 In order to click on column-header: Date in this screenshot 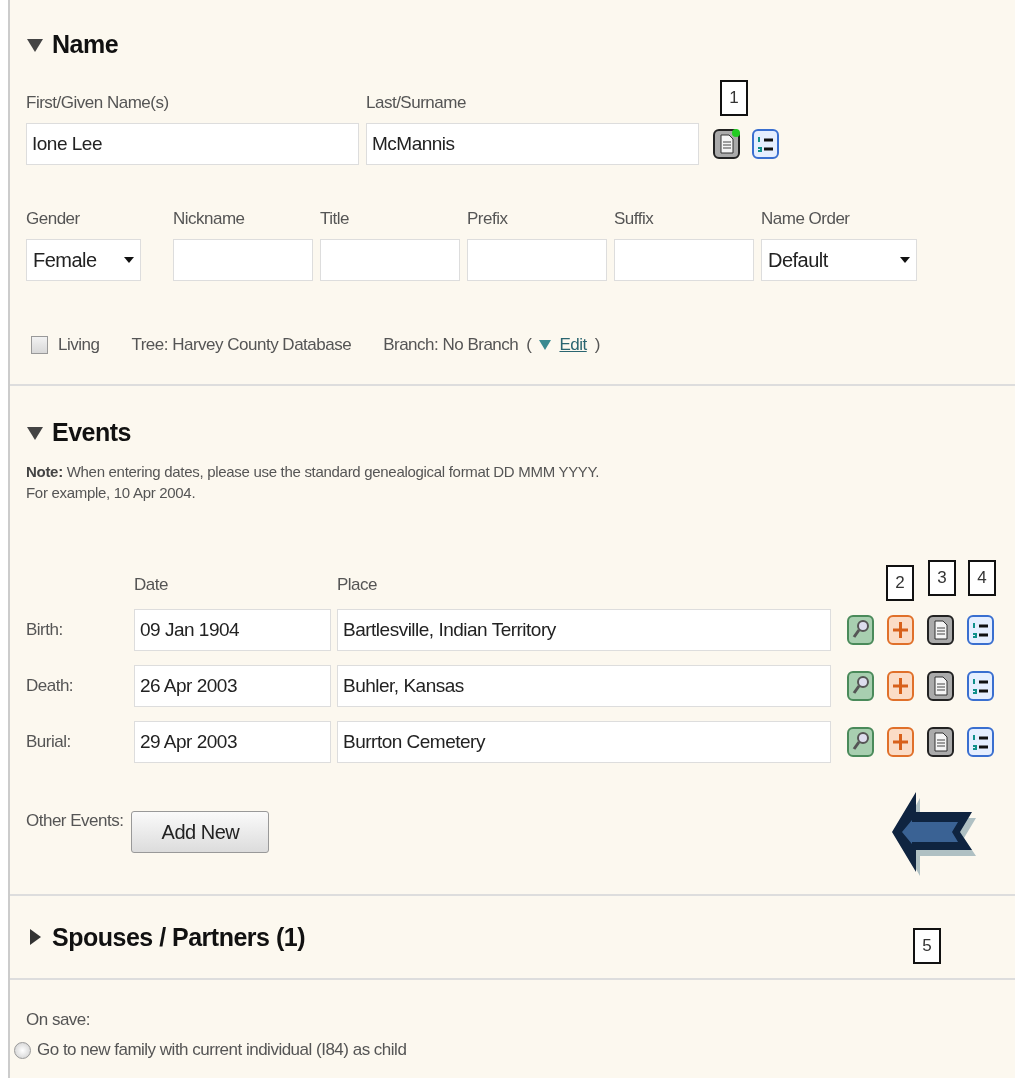, I will do `click(151, 585)`.